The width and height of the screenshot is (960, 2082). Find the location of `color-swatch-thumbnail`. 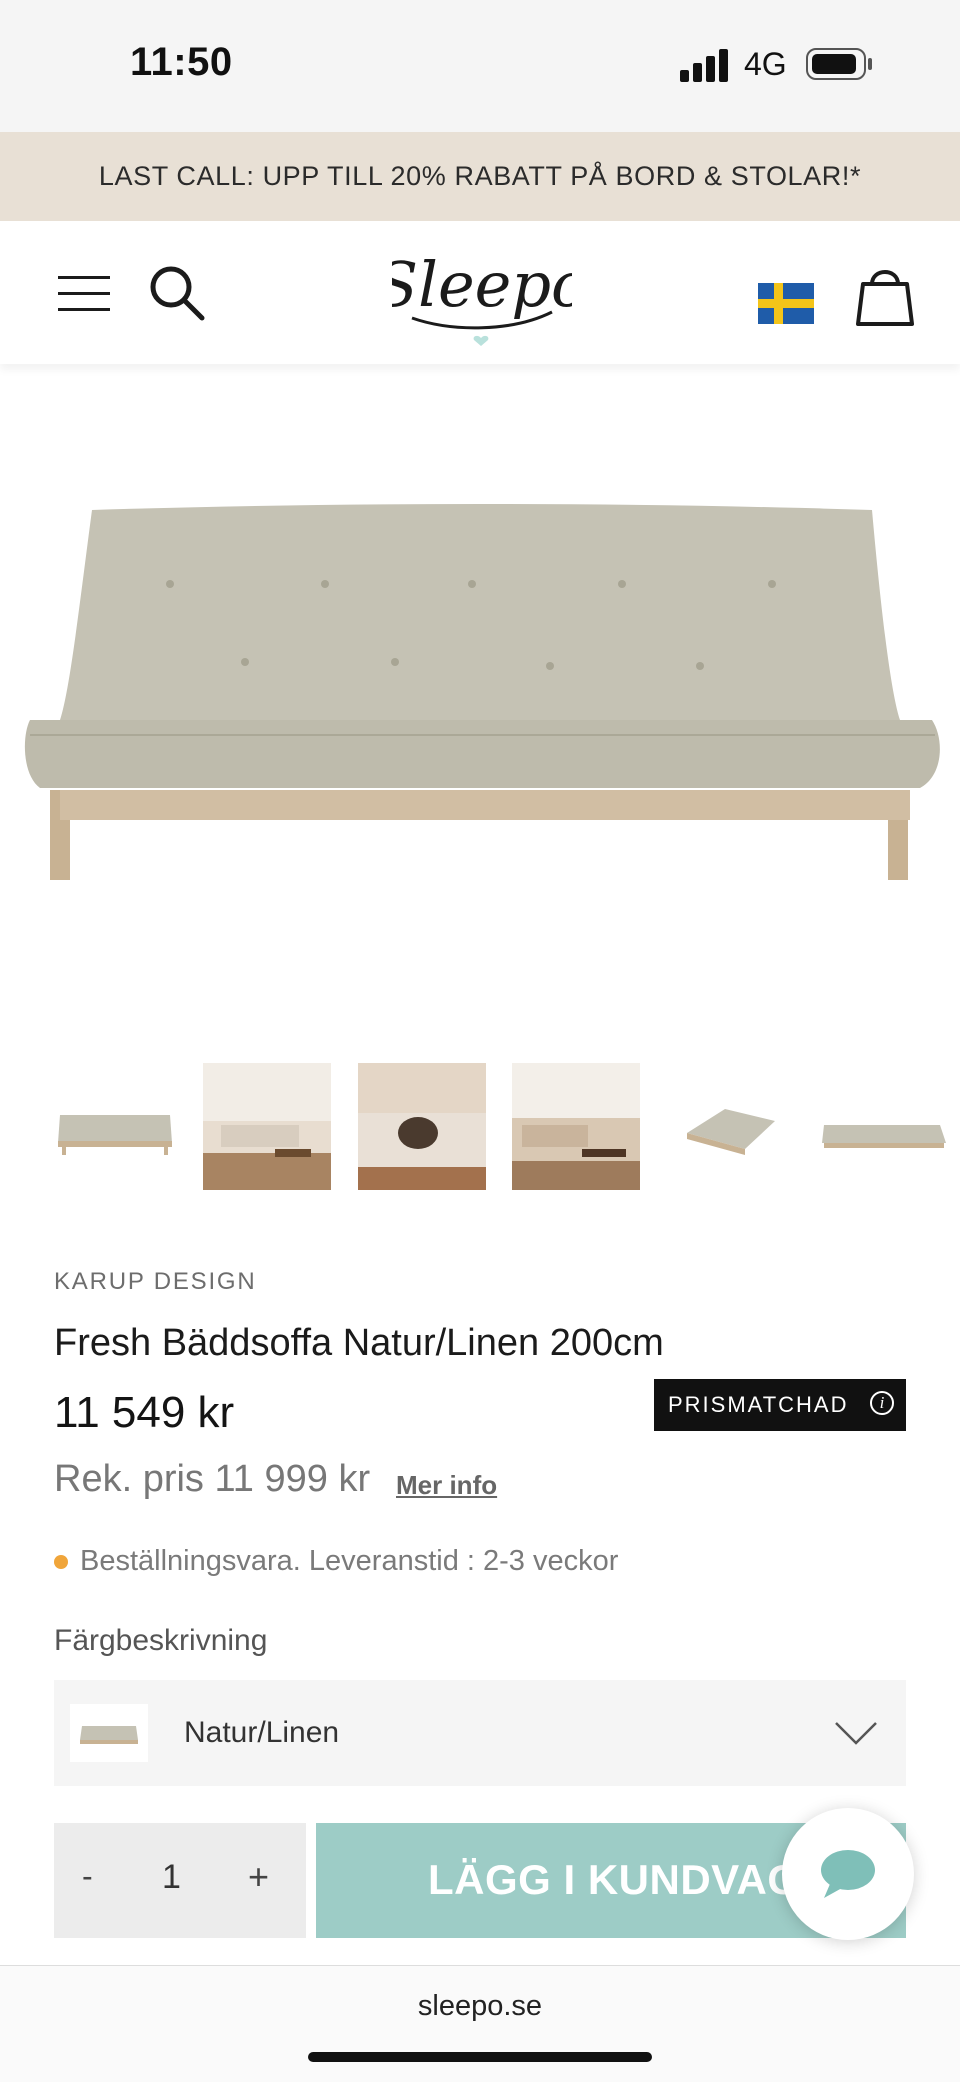

color-swatch-thumbnail is located at coordinates (109, 1733).